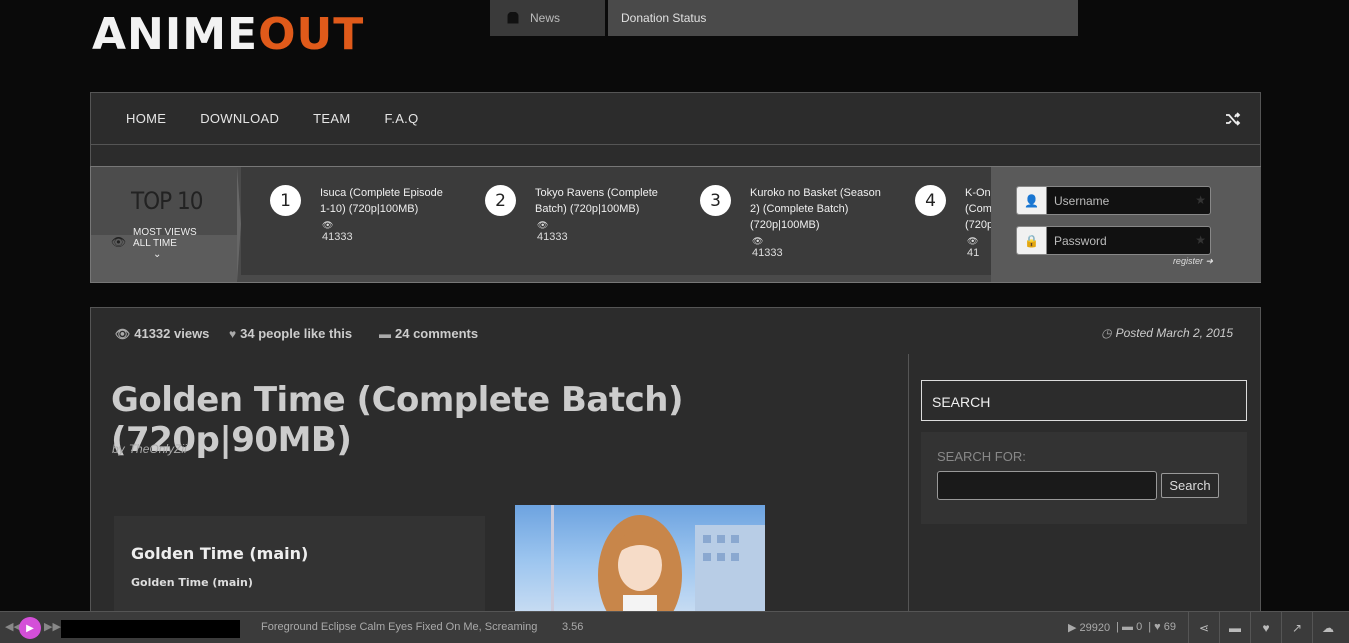 This screenshot has width=1349, height=643. I want to click on search-input, so click(1047, 485).